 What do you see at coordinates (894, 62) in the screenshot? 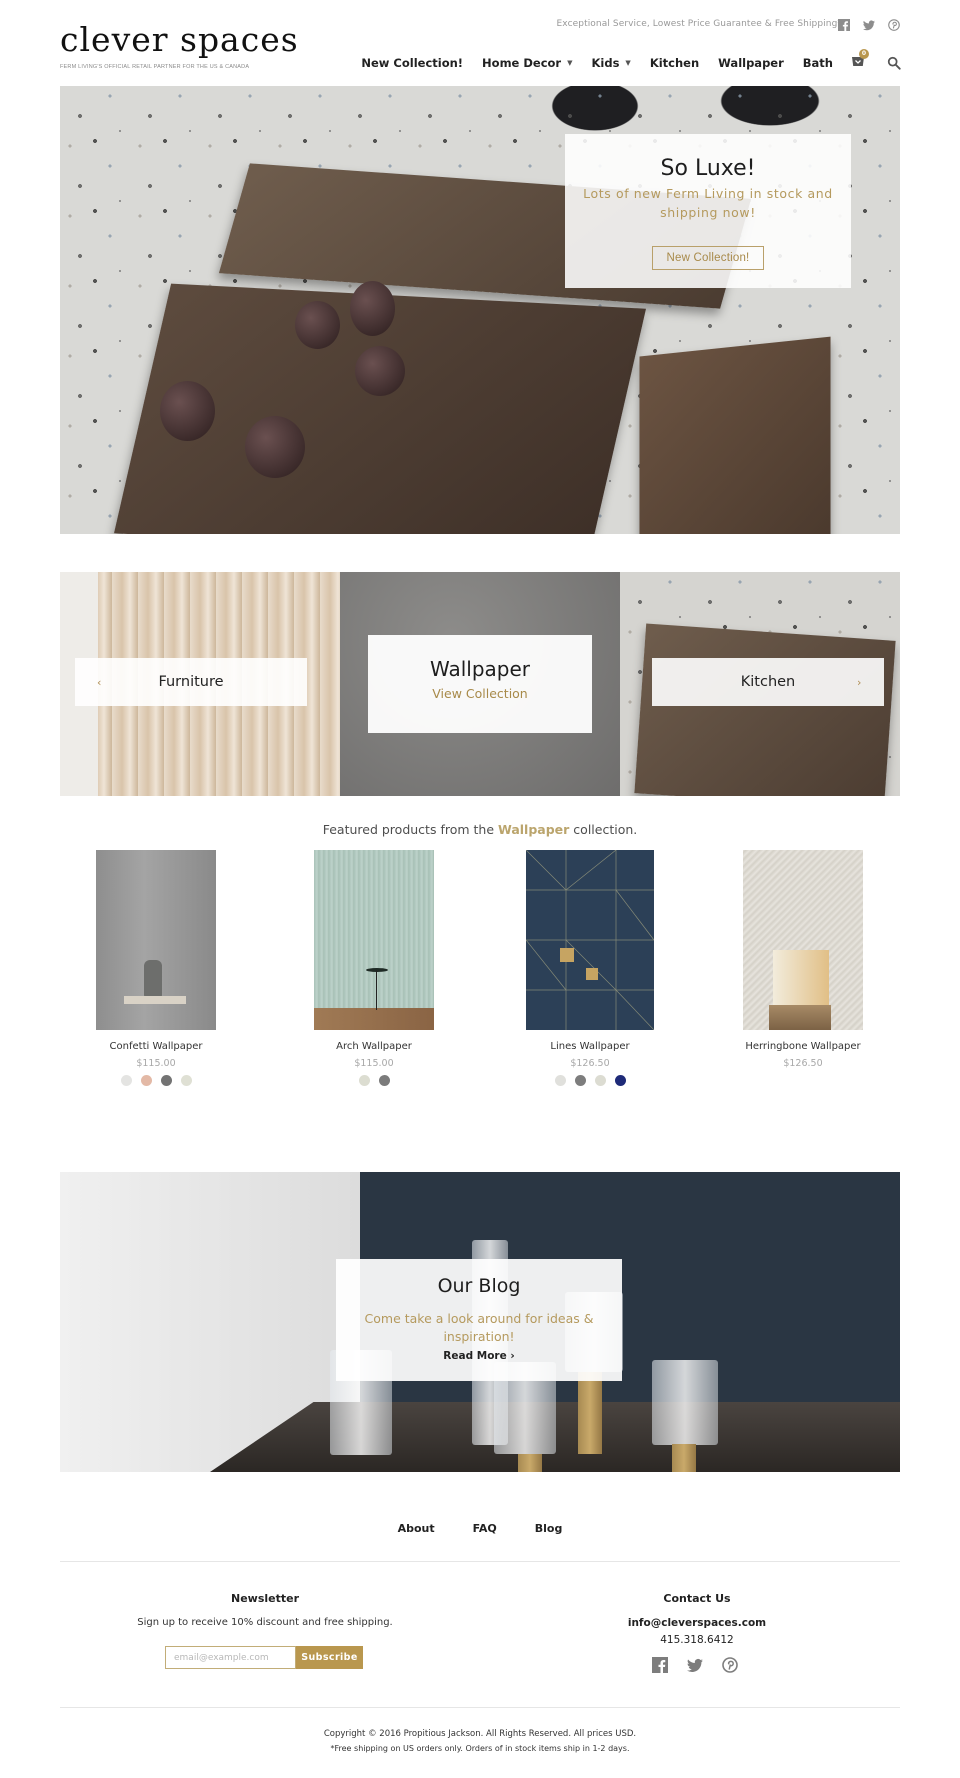
I see `search-icon` at bounding box center [894, 62].